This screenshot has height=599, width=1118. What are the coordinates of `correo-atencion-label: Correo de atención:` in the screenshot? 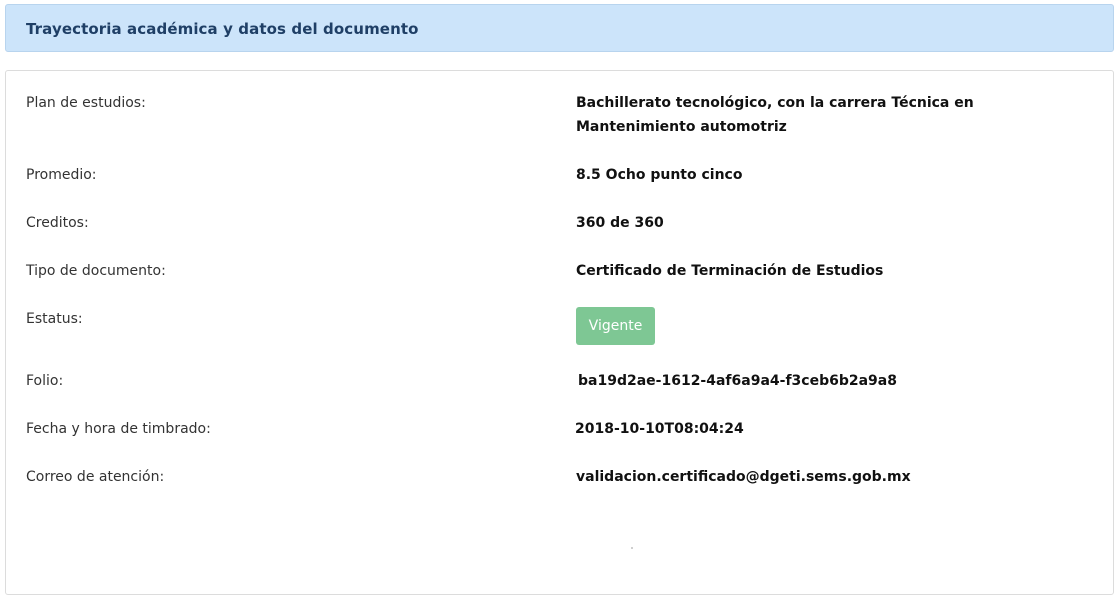 It's located at (95, 477).